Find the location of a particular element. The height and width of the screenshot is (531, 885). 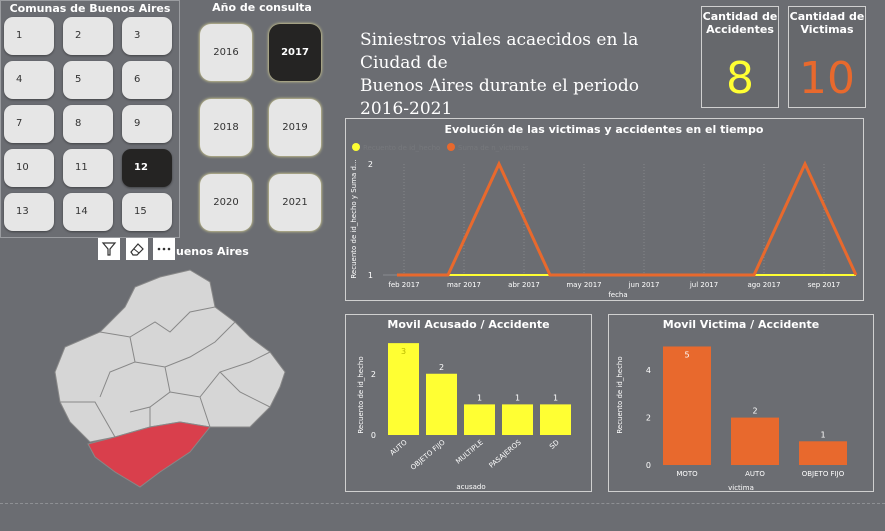

footer-divider is located at coordinates (442, 503).